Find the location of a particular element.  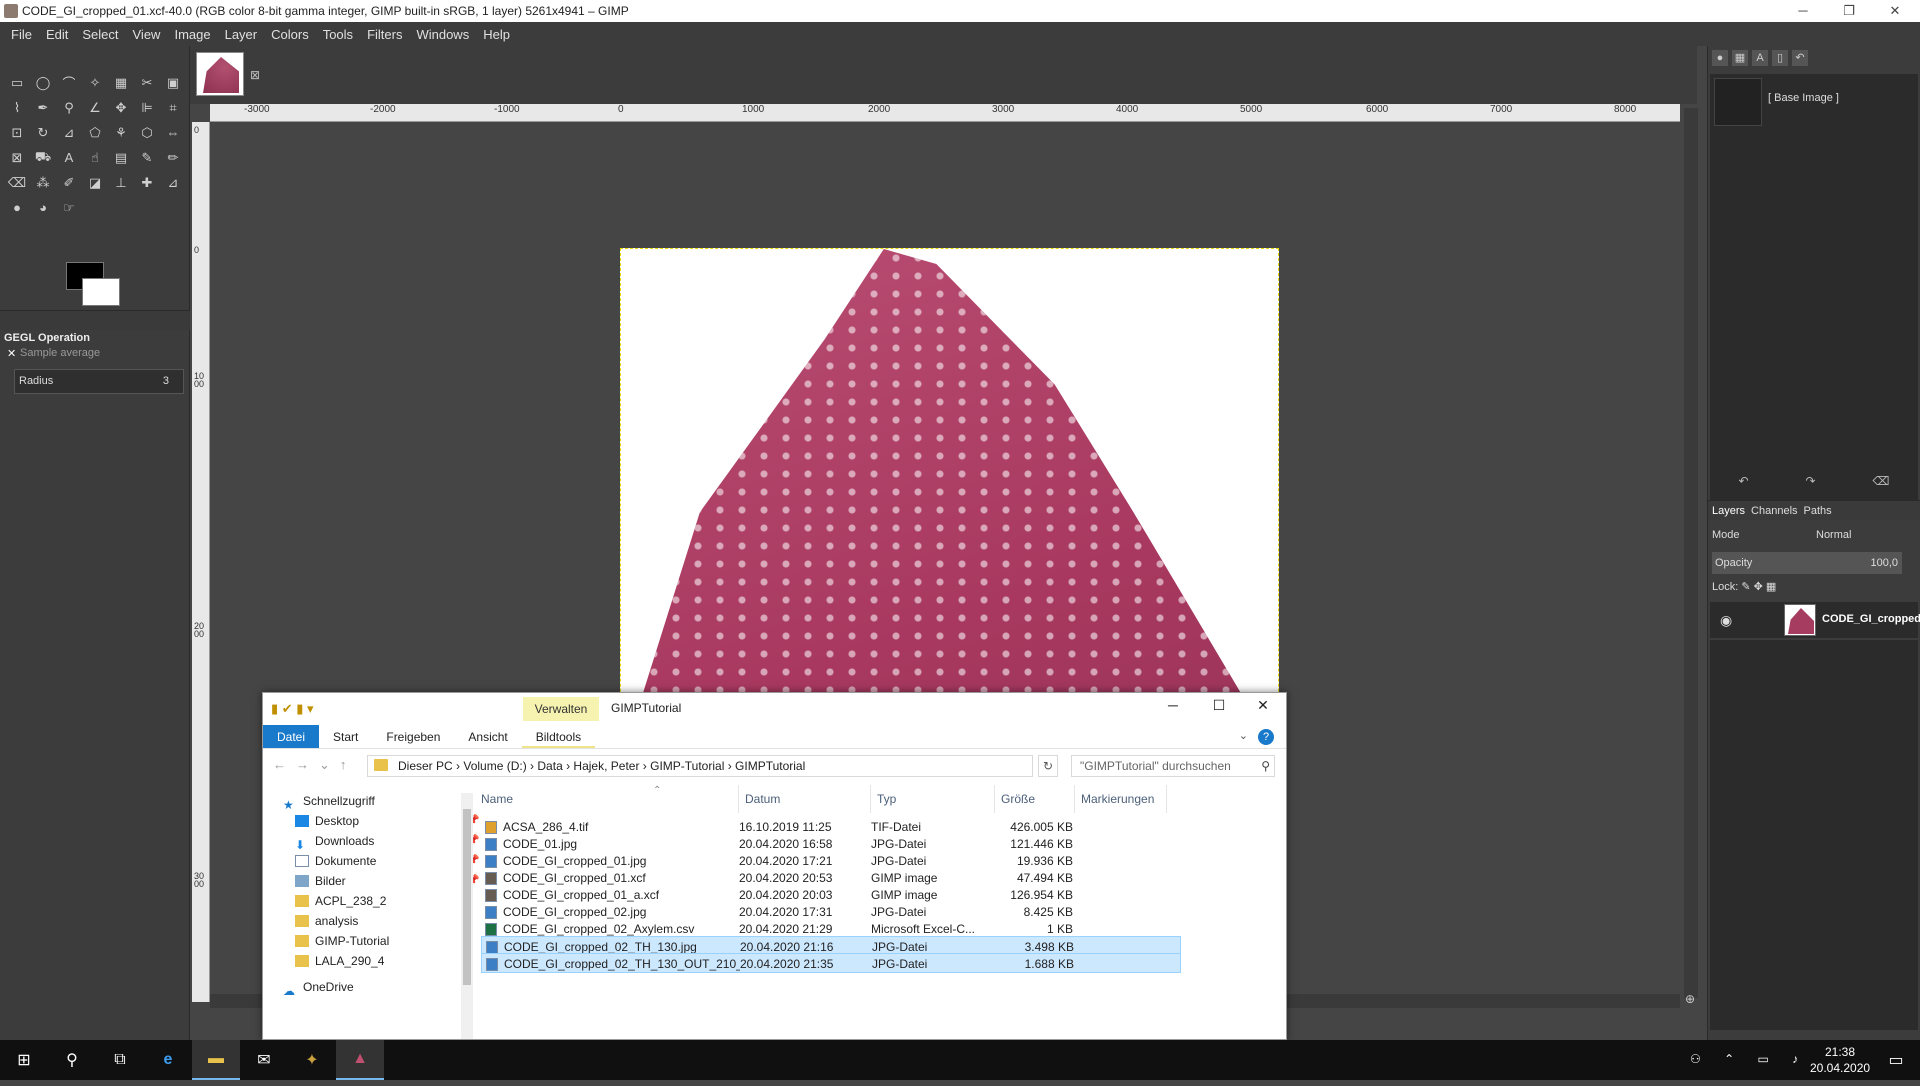

path-segment: Data is located at coordinates (549, 766).